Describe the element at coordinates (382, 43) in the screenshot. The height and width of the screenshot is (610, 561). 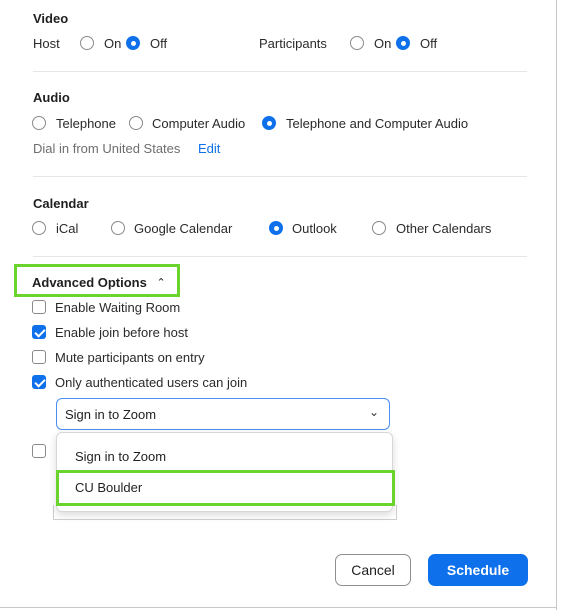
I see `participants-video-on-label: On` at that location.